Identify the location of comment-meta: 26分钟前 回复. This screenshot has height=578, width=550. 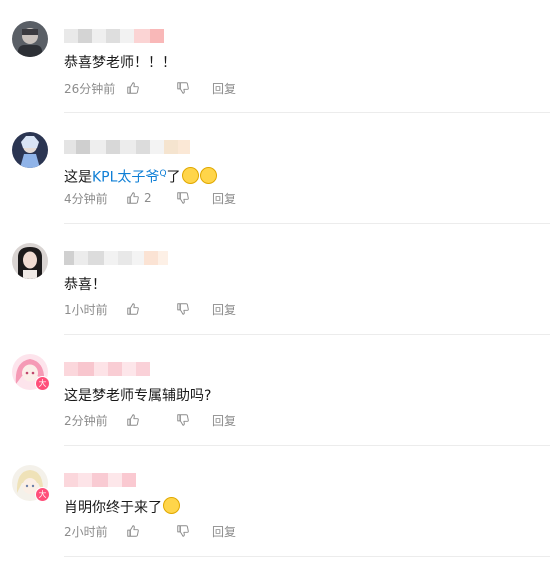
(150, 88).